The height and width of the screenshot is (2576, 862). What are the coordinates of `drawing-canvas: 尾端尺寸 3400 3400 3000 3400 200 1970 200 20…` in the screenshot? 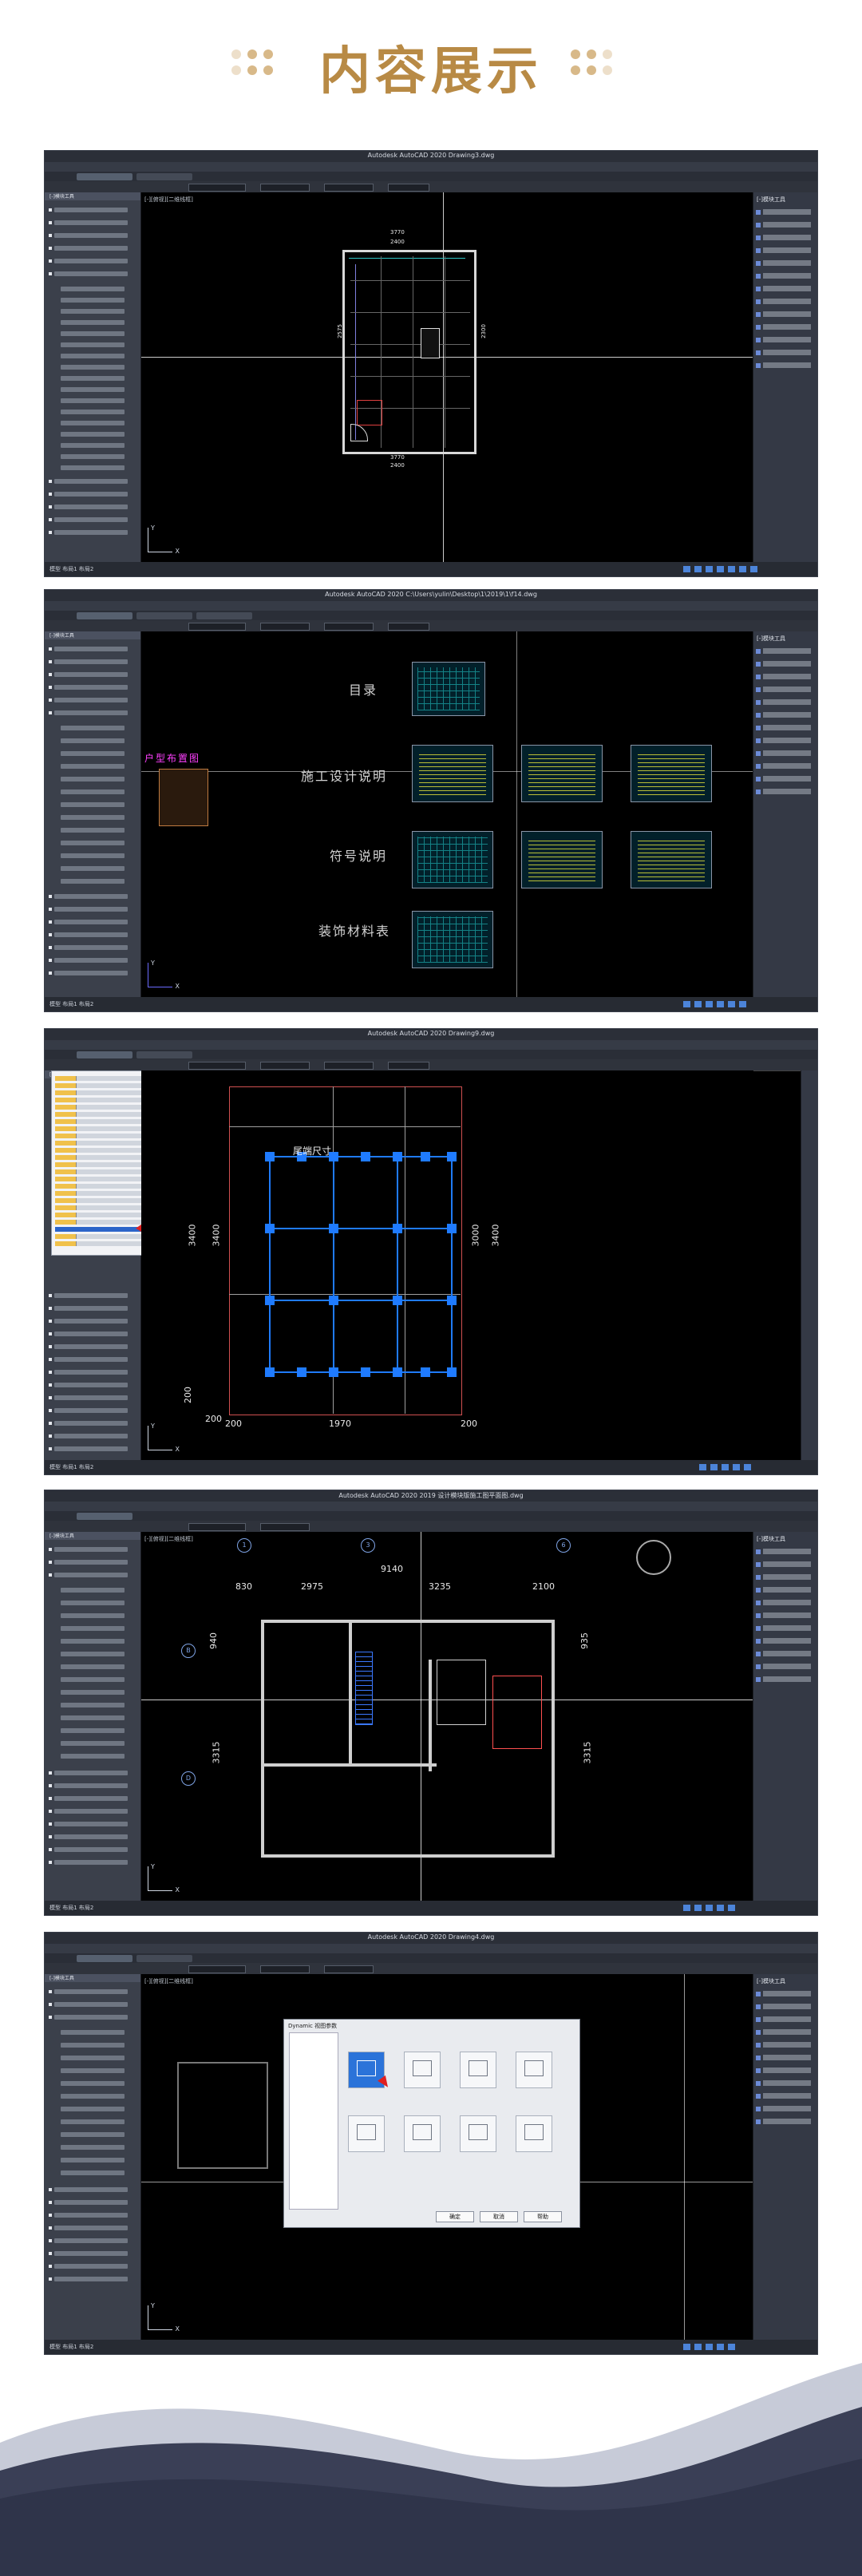 It's located at (447, 1265).